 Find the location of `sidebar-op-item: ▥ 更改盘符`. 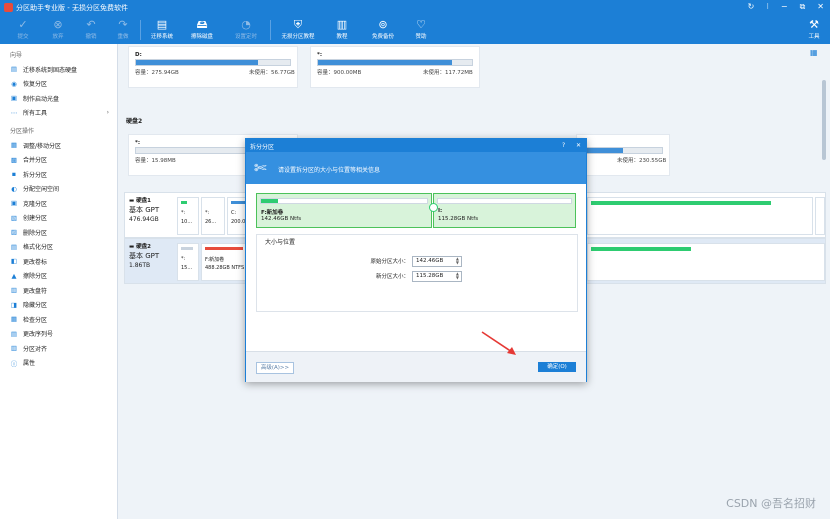

sidebar-op-item: ▥ 更改盘符 is located at coordinates (58, 290).